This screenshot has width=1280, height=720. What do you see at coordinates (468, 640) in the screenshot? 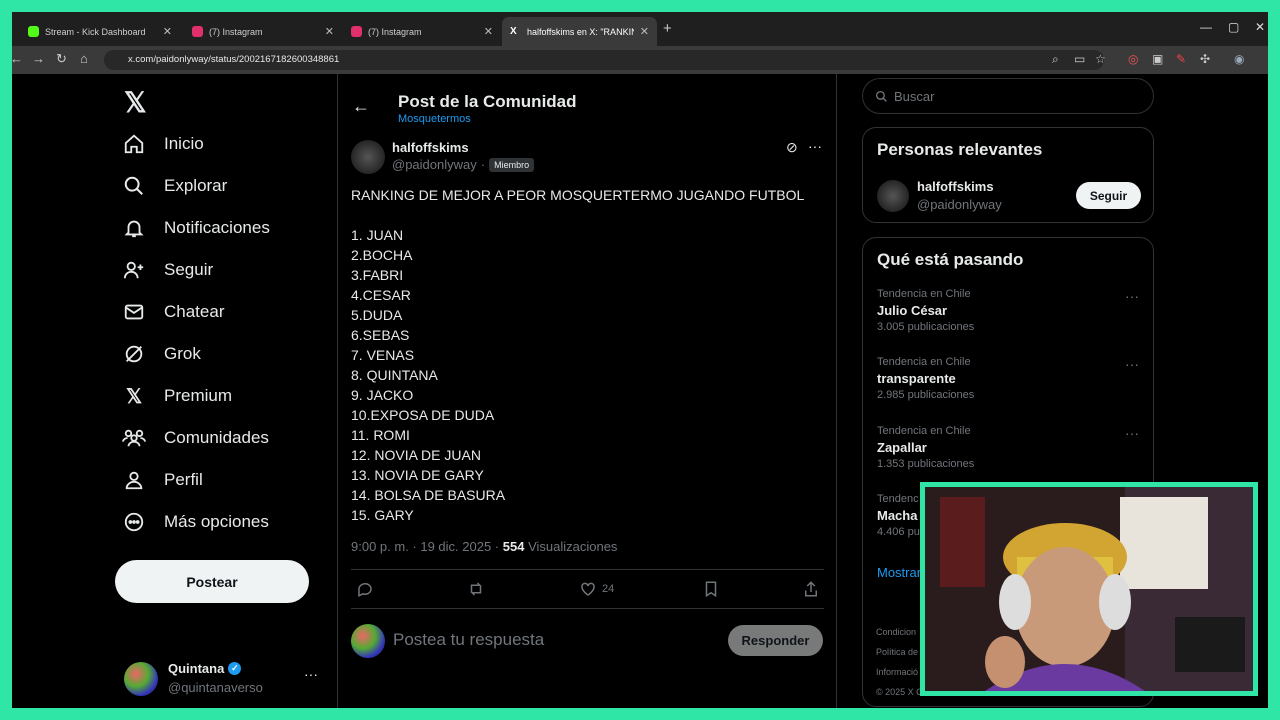
I see `reply-input: Postea tu respuesta` at bounding box center [468, 640].